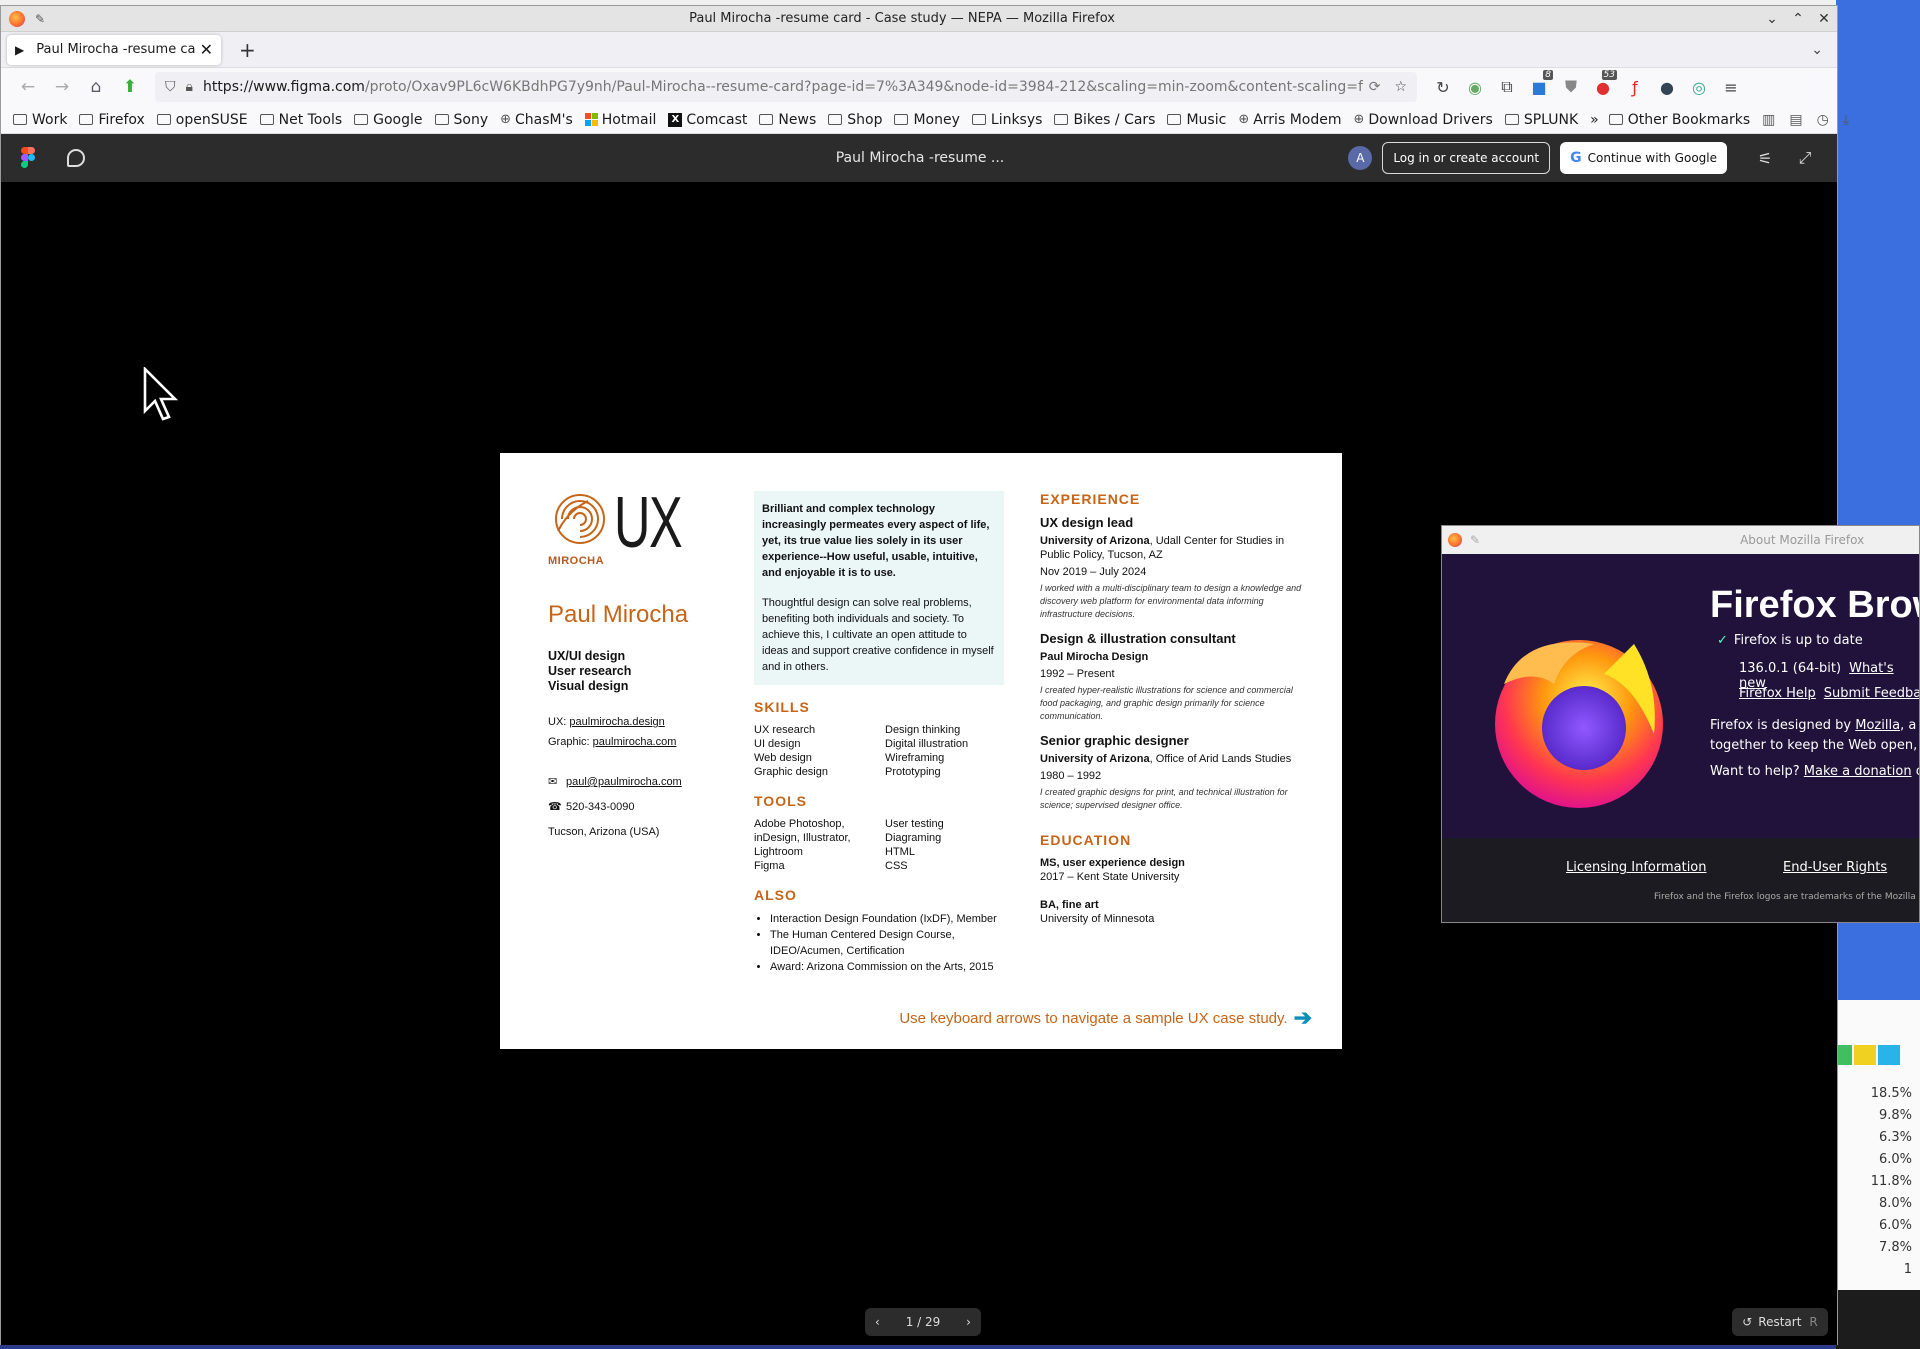 The width and height of the screenshot is (1920, 1349). Describe the element at coordinates (914, 824) in the screenshot. I see `tool-item: User testing` at that location.